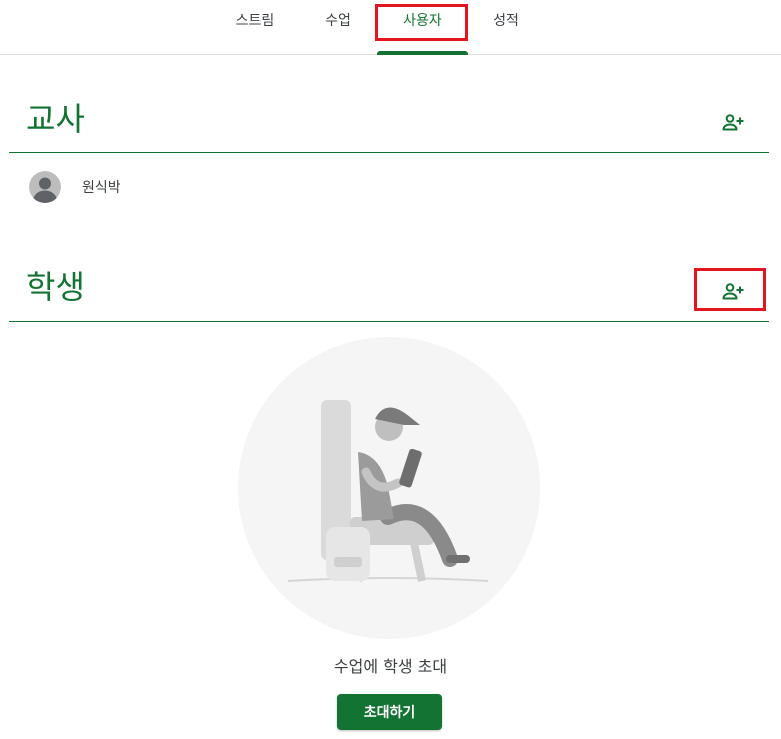  What do you see at coordinates (101, 188) in the screenshot?
I see `teacher-name: 원식박` at bounding box center [101, 188].